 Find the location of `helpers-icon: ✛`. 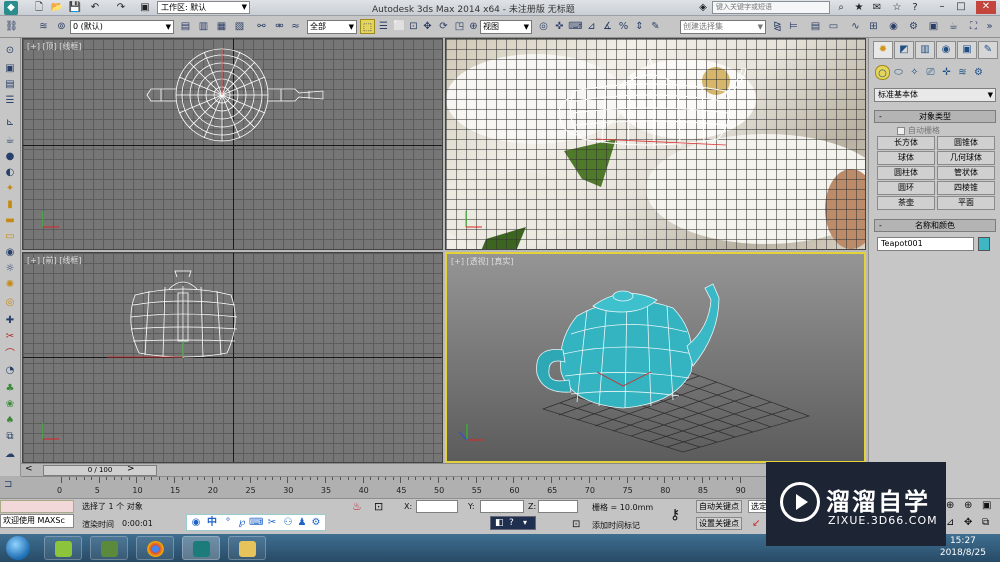

helpers-icon: ✛ is located at coordinates (946, 72).